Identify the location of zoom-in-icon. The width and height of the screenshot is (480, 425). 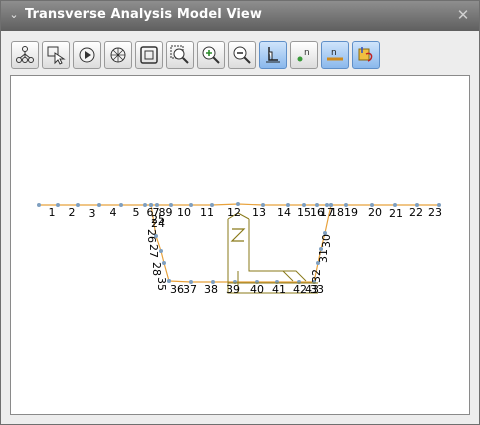
(211, 55).